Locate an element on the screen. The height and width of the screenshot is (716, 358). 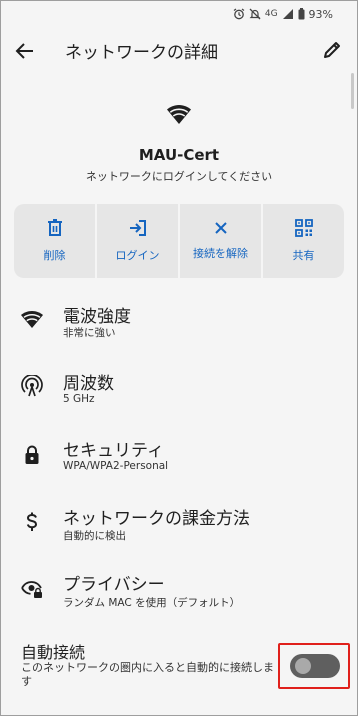
dollar-icon is located at coordinates (32, 521).